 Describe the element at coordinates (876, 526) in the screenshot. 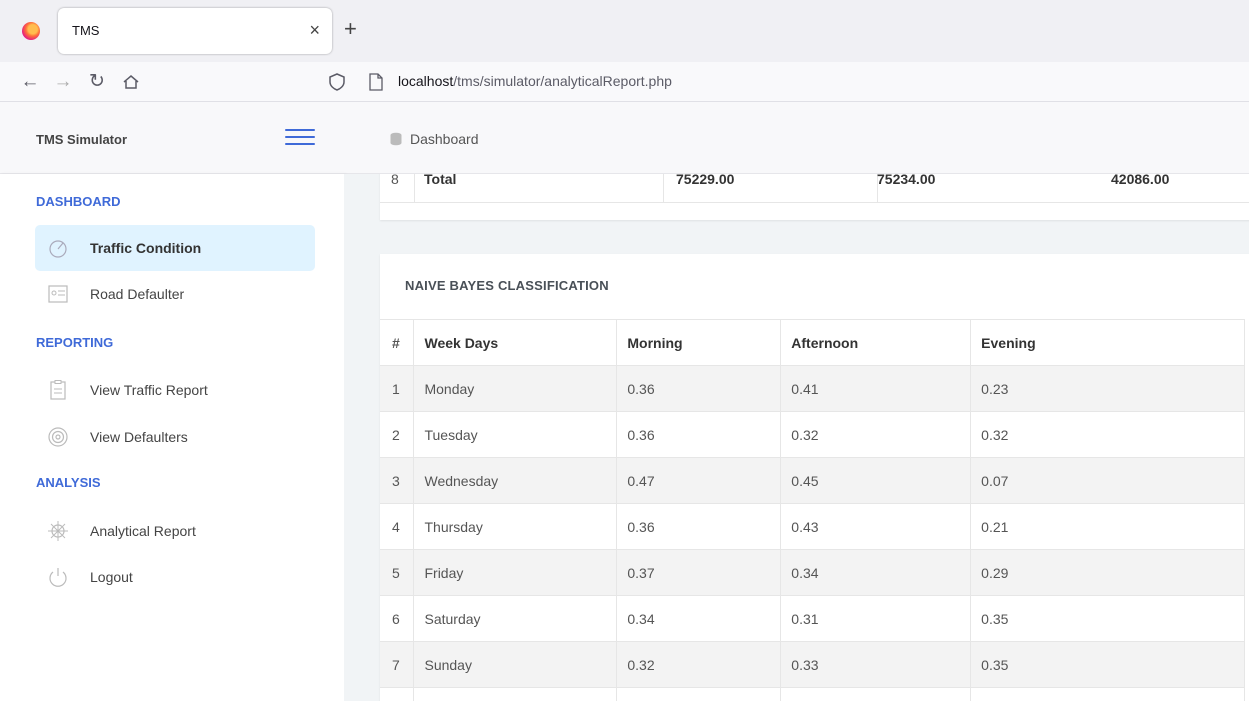

I see `table-cell: 0.43` at that location.